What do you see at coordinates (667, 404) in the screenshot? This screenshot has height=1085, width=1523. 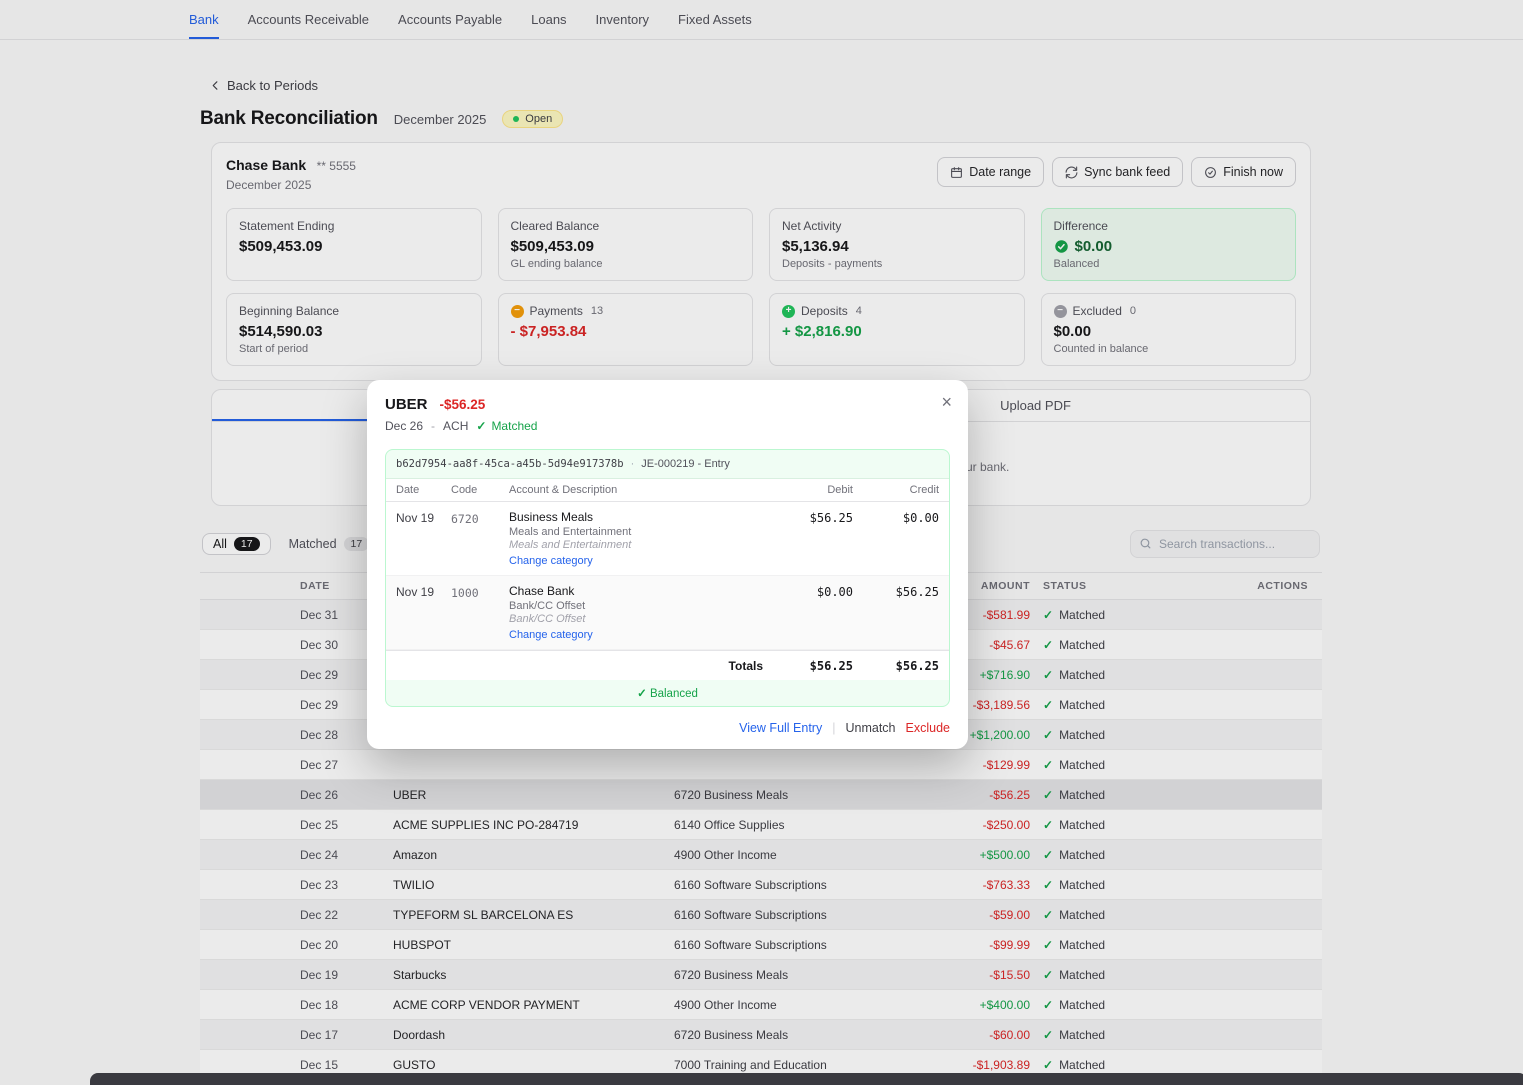 I see `modal-title-row: UBER -$56.25` at bounding box center [667, 404].